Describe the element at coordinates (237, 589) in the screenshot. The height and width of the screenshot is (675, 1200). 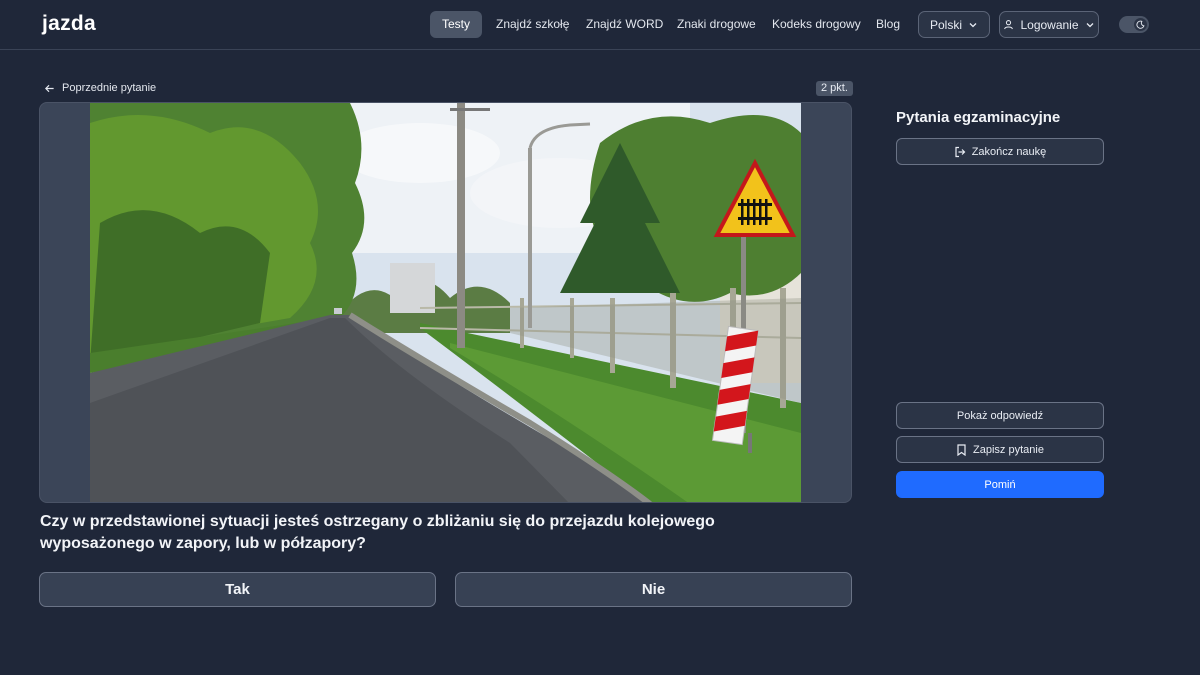
I see `answer-yes-button: Tak` at that location.